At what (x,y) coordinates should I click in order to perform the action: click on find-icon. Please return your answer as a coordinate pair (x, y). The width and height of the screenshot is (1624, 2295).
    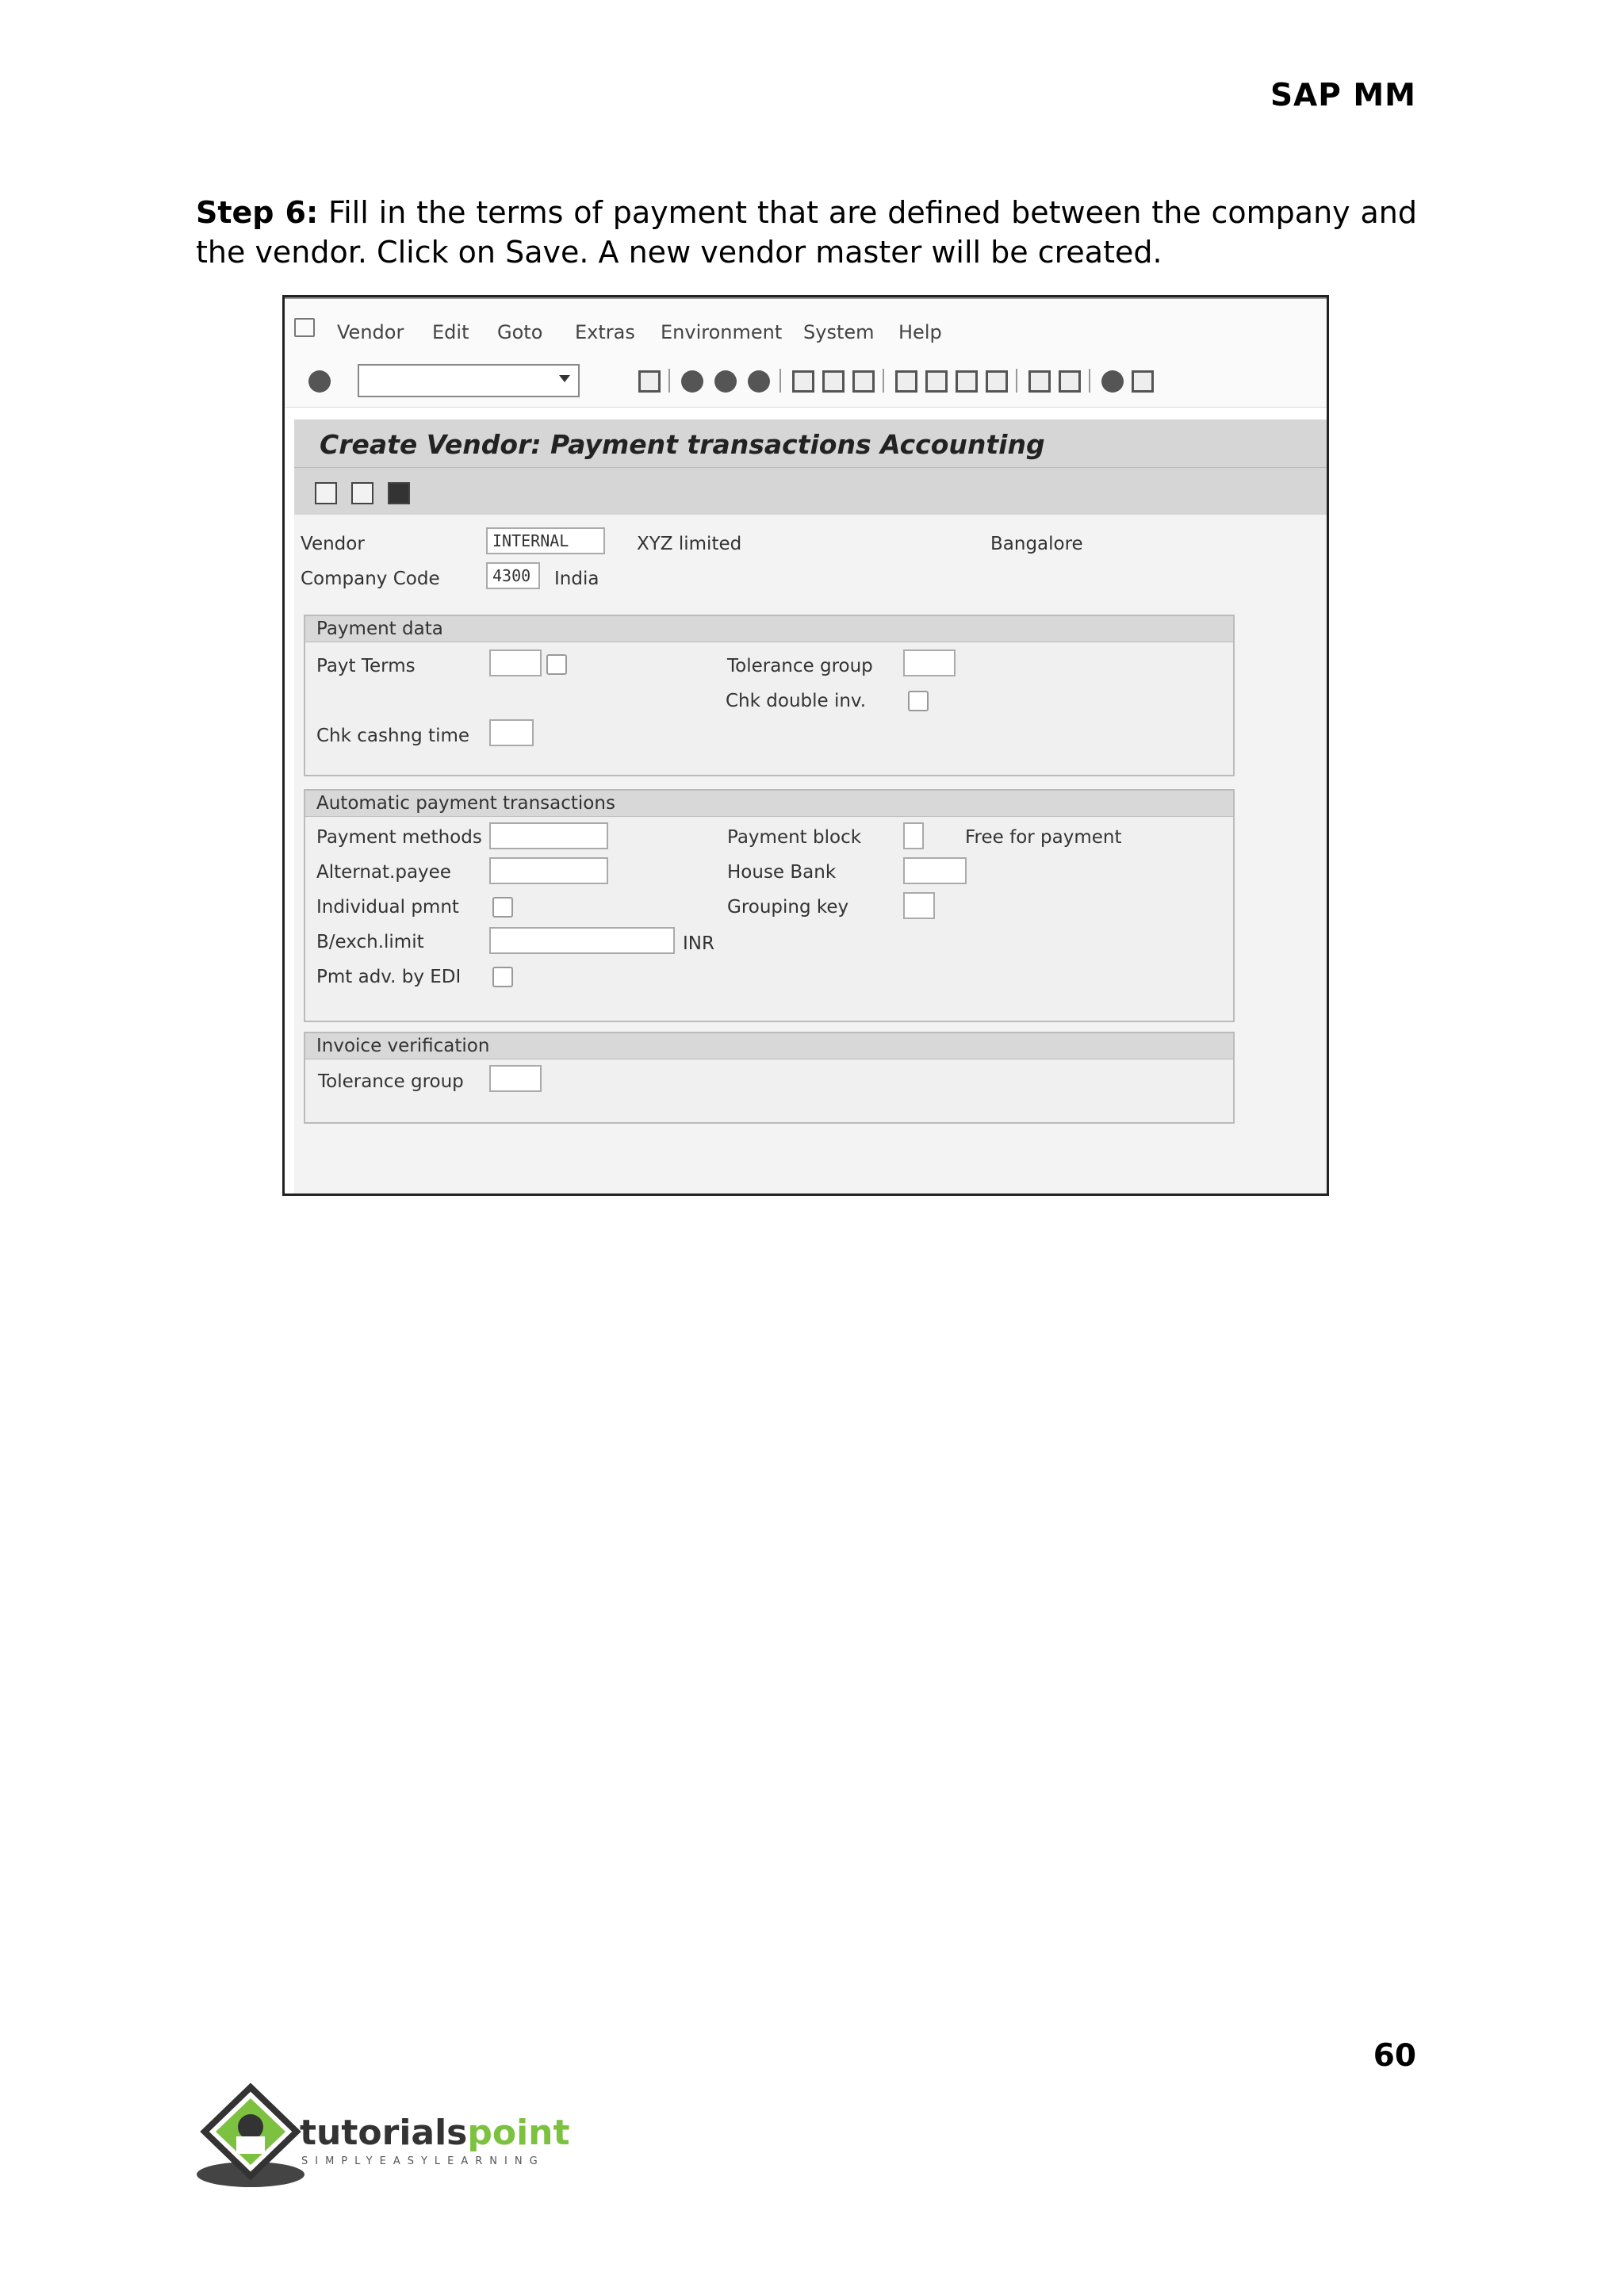
    Looking at the image, I should click on (834, 382).